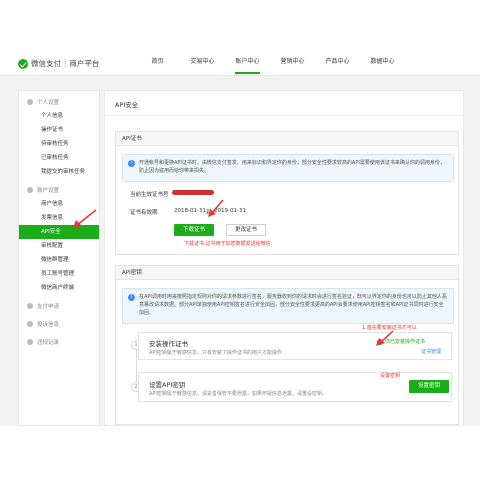 This screenshot has height=480, width=480. I want to click on sidebar-group-account: 账户设置, so click(59, 190).